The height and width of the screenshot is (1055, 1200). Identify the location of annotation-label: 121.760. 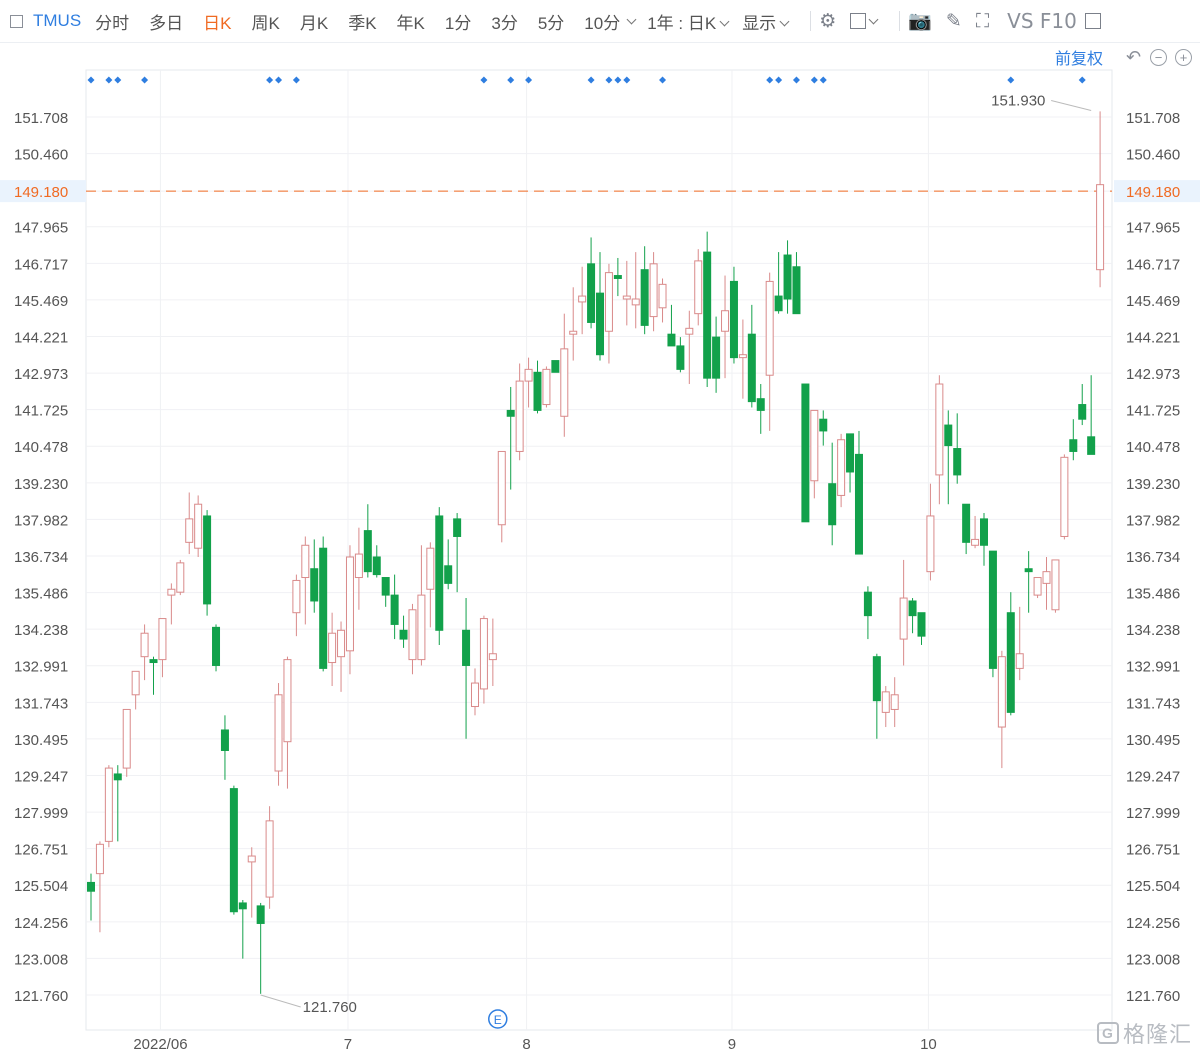
(330, 1007).